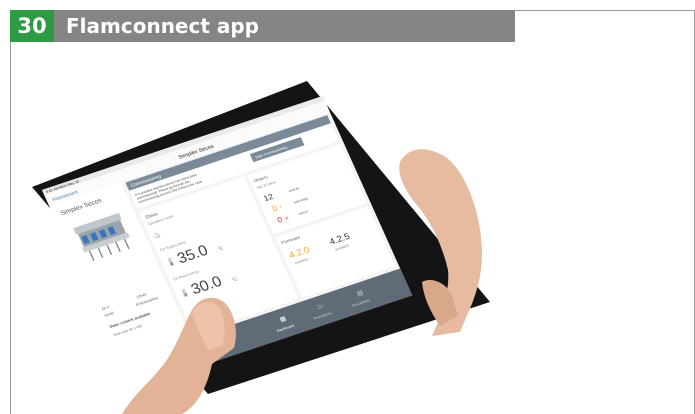 The width and height of the screenshot is (695, 414). What do you see at coordinates (10, 228) in the screenshot?
I see `frame-left-border` at bounding box center [10, 228].